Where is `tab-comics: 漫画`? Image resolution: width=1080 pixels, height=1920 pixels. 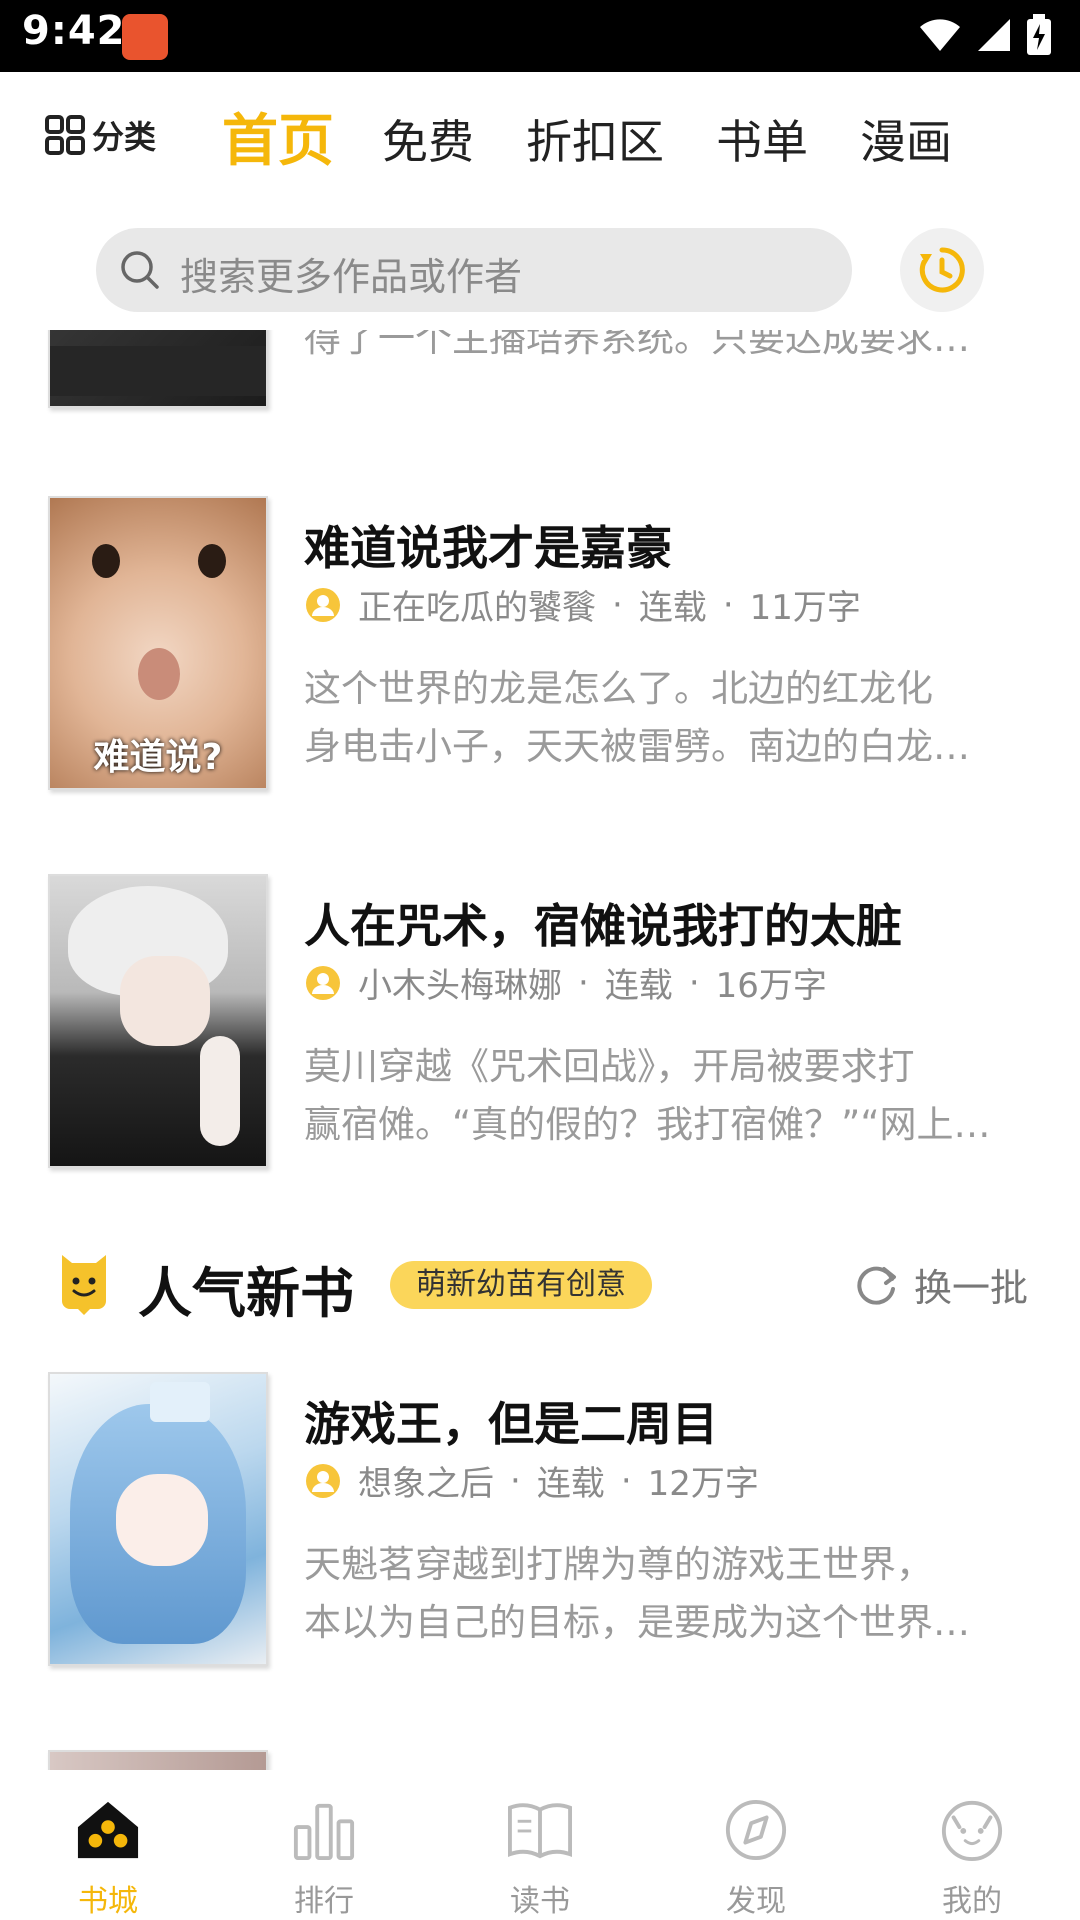 tab-comics: 漫画 is located at coordinates (906, 142).